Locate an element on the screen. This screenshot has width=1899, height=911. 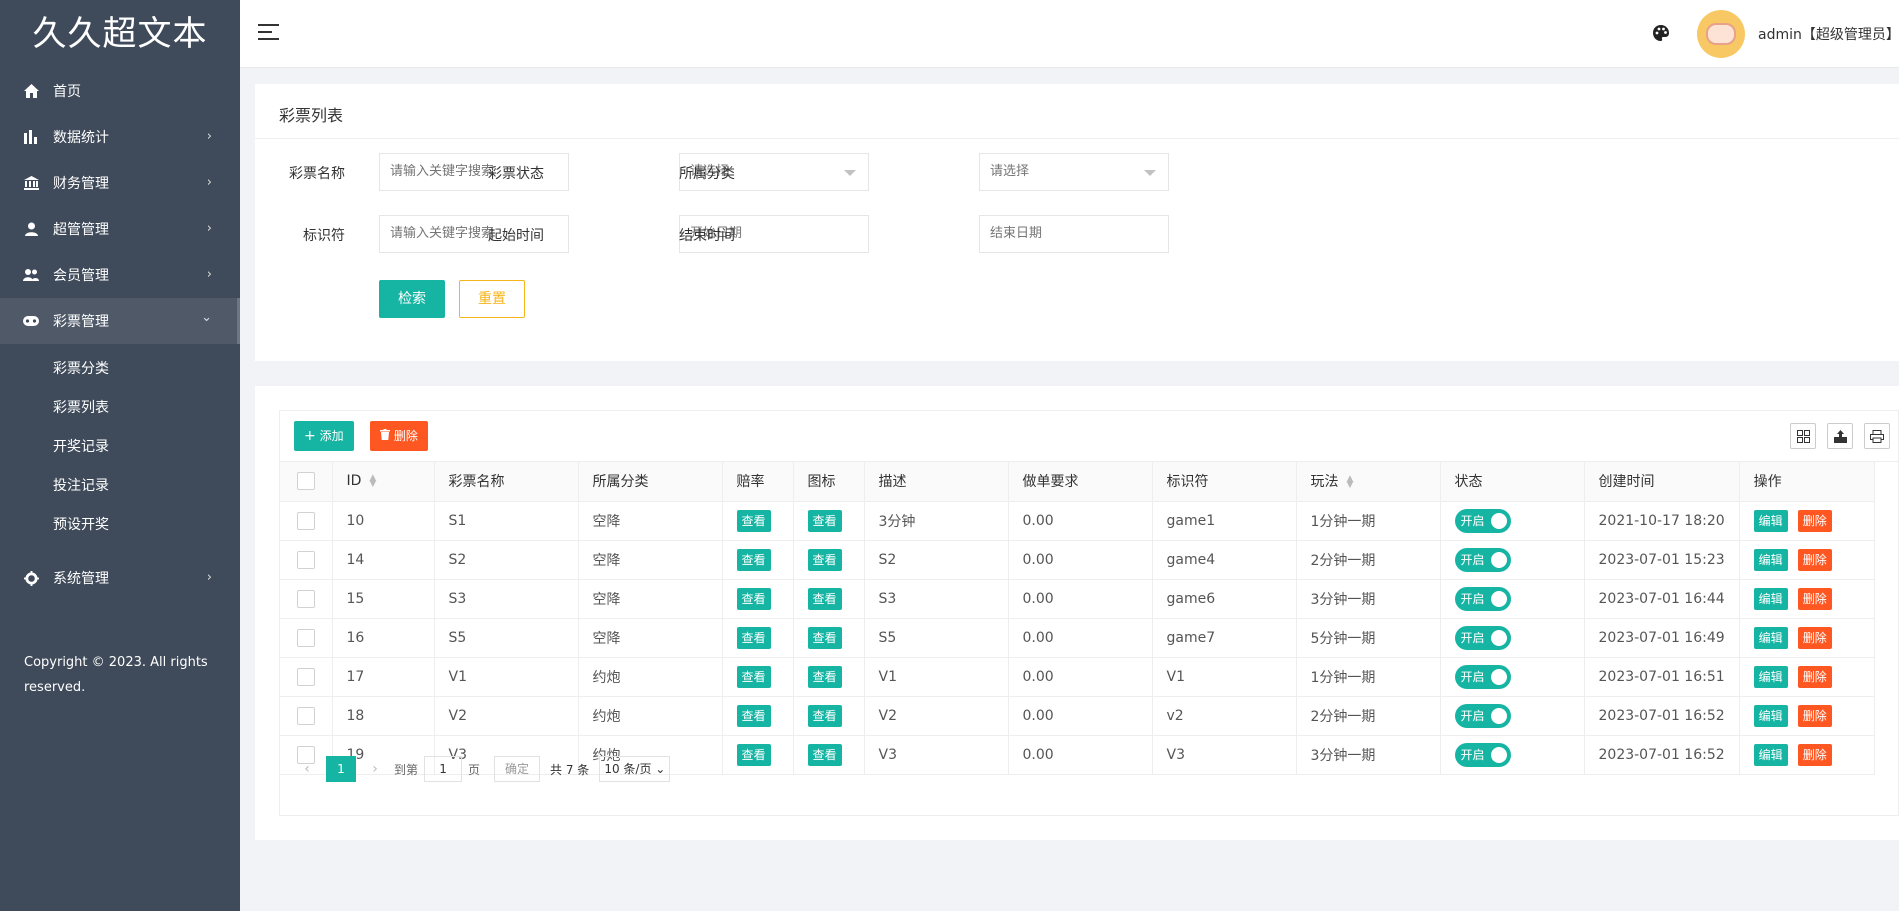
sidebar-item-admins: 超管管理 › is located at coordinates (120, 229).